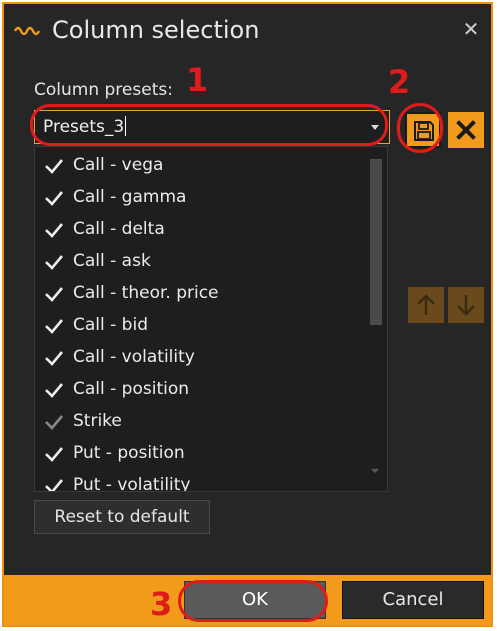 This screenshot has width=497, height=631. I want to click on move-down-button, so click(466, 305).